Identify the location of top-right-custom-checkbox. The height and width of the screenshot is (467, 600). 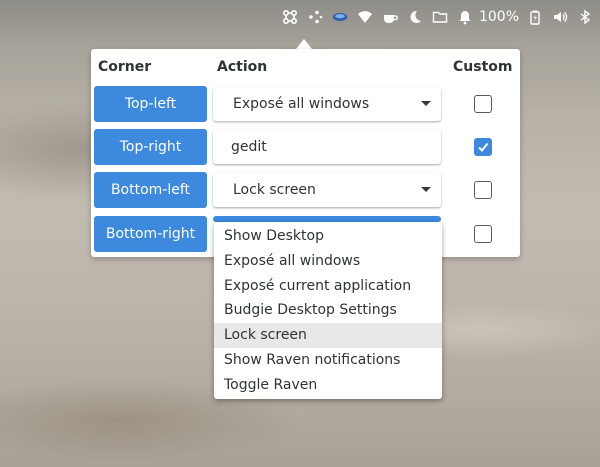
(483, 147).